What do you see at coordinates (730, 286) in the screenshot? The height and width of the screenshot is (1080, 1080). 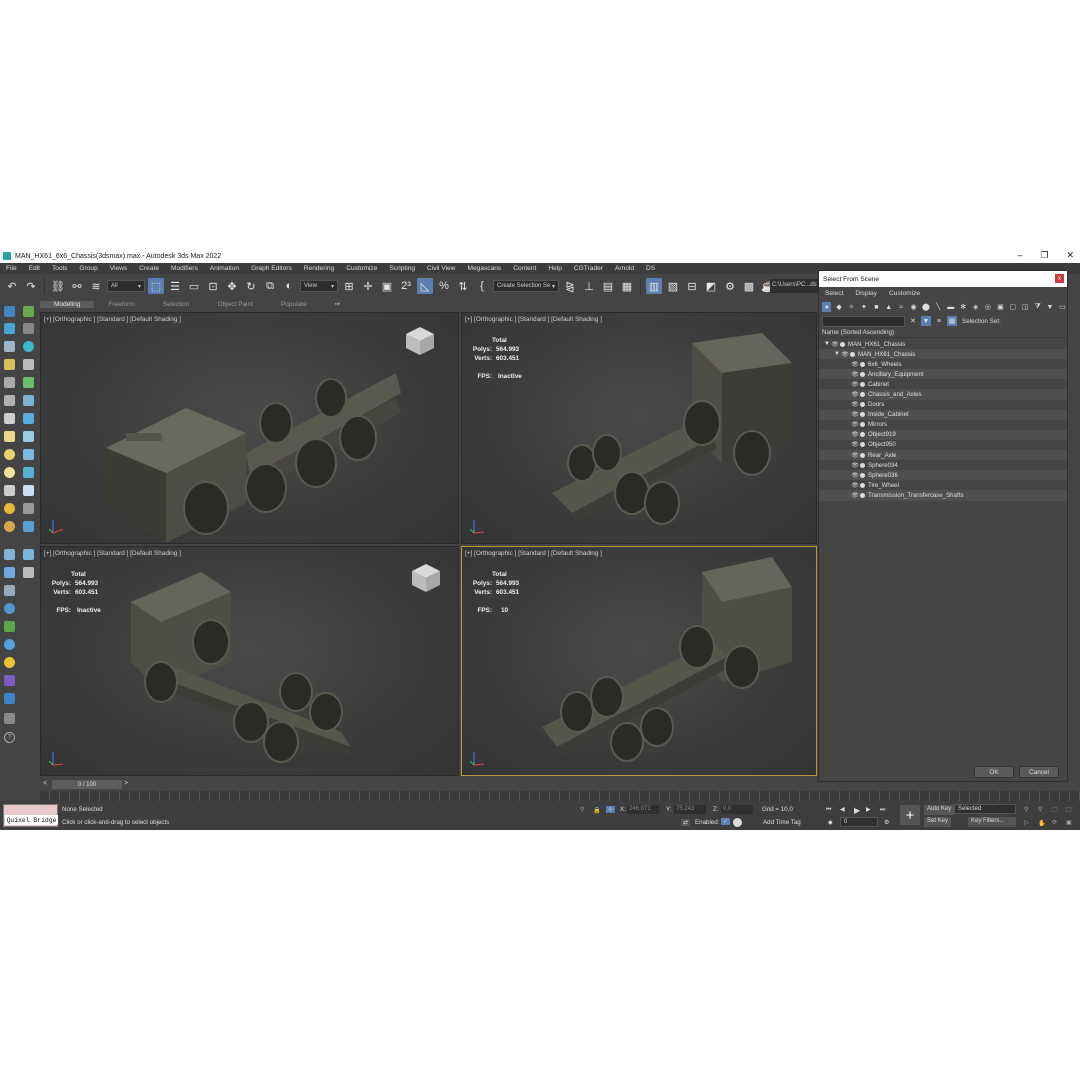 I see `render-setup-icon: ⚙` at bounding box center [730, 286].